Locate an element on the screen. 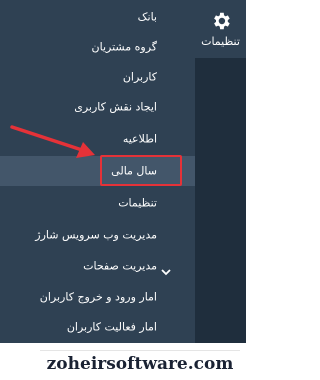  side-tab-label: تنظیمات is located at coordinates (220, 41).